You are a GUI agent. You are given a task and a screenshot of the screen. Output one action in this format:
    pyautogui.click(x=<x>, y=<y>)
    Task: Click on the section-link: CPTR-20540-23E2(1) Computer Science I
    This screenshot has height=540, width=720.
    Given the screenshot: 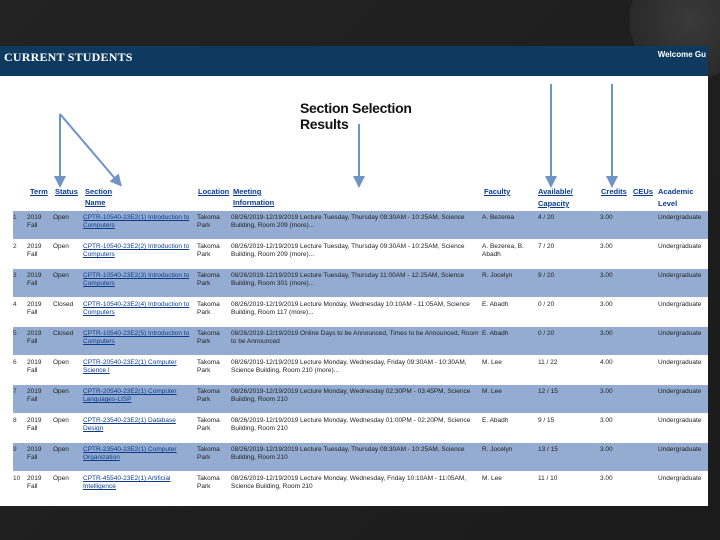 What is the action you would take?
    pyautogui.click(x=138, y=367)
    